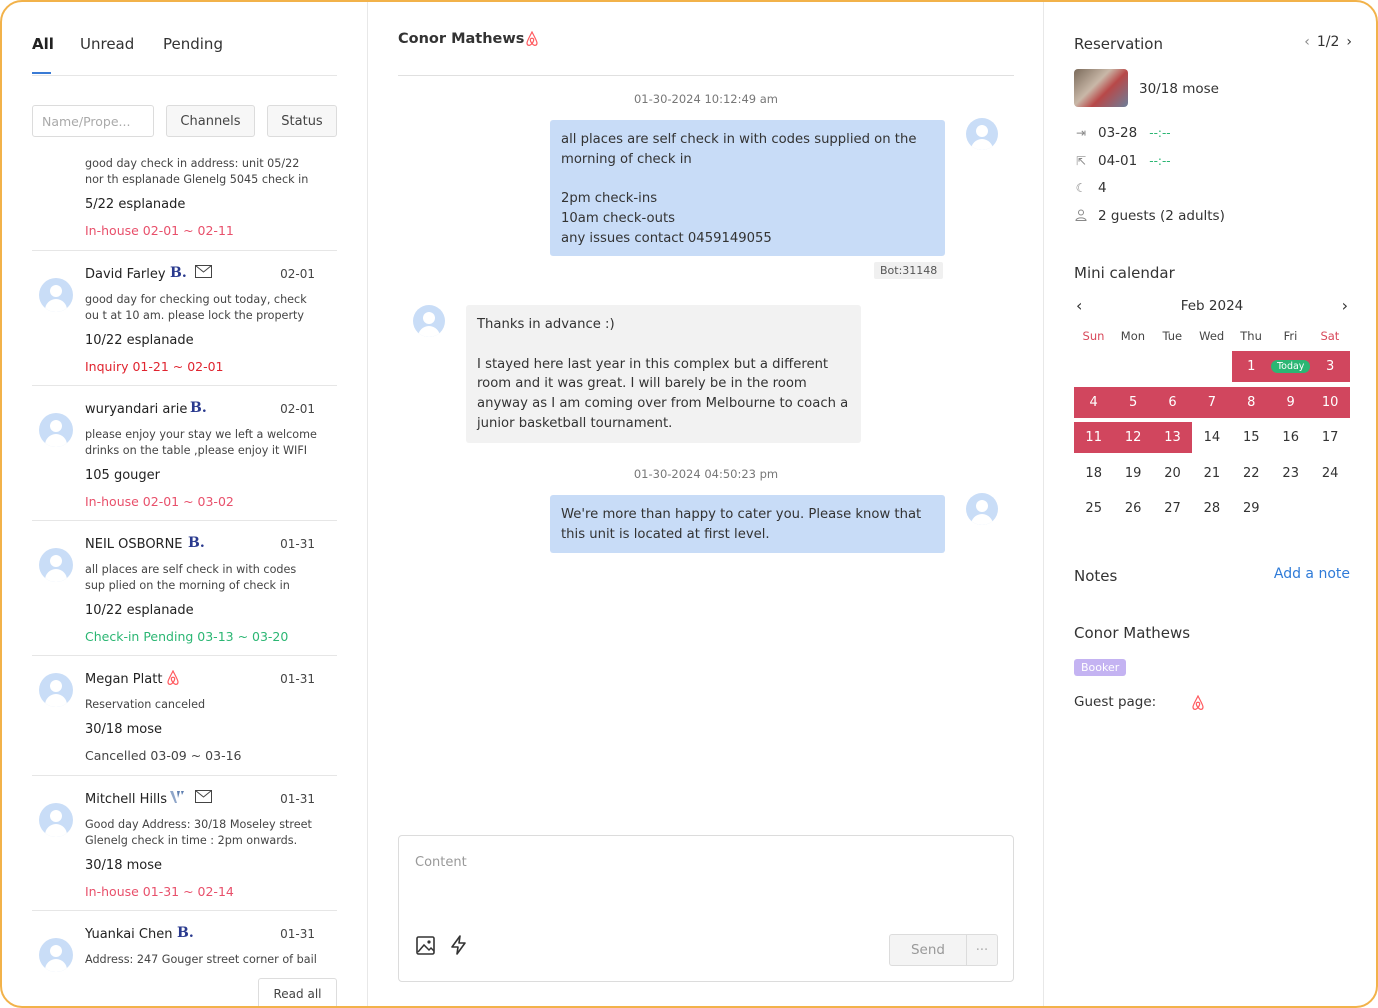  I want to click on conversation-property: 105 gouger, so click(122, 475).